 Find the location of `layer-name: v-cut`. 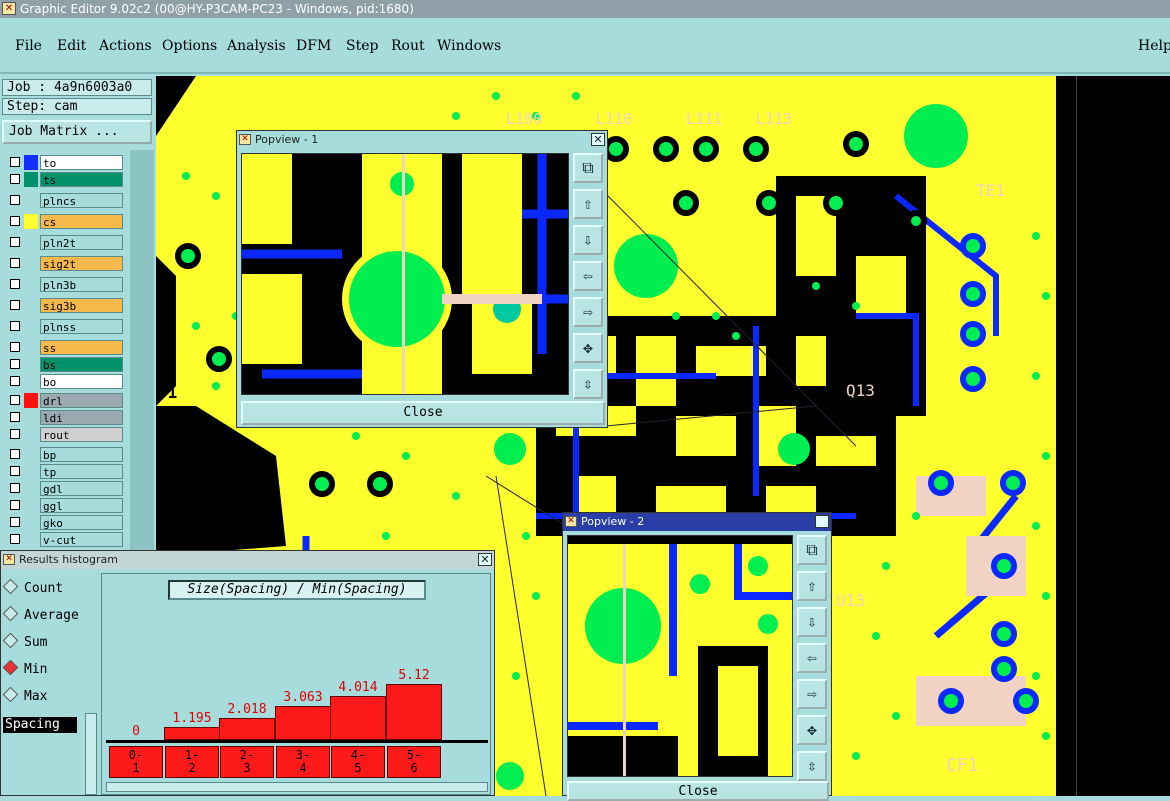

layer-name: v-cut is located at coordinates (81, 539).